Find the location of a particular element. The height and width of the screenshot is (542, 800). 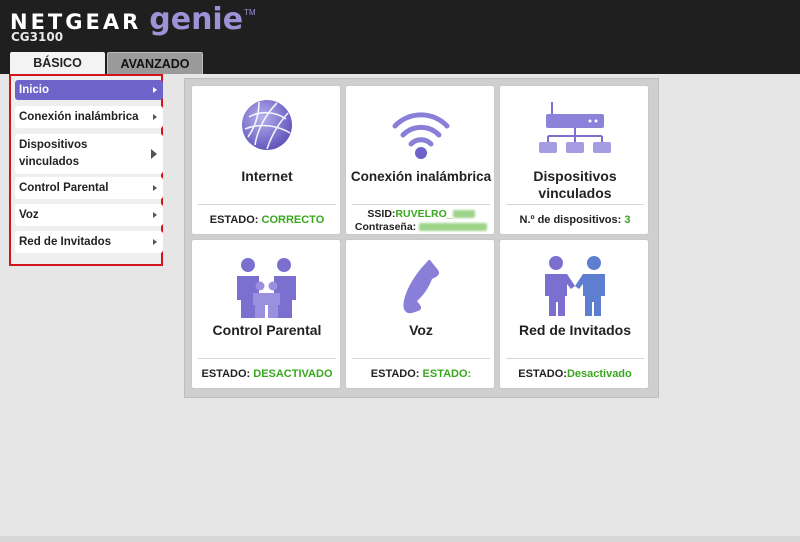

ssid-line: SSID:RUVELRO_ is located at coordinates (421, 214).